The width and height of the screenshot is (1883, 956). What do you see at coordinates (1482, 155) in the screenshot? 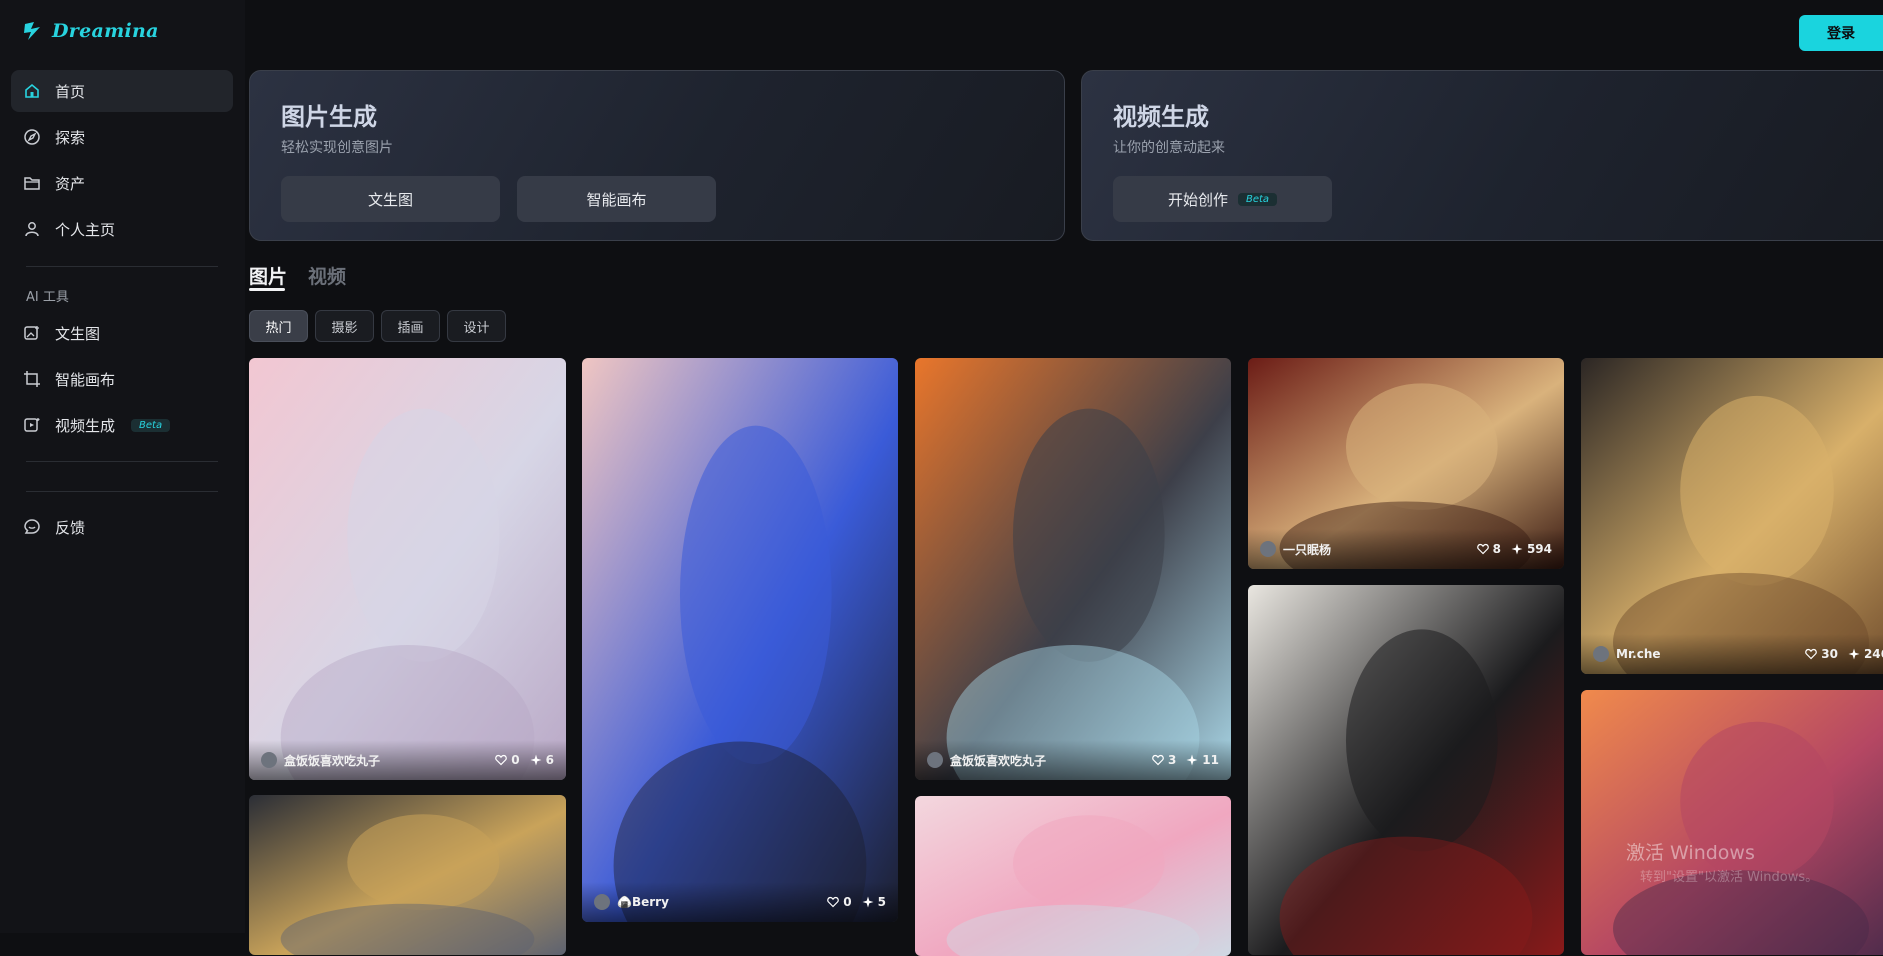
I see `video-generation-card: 视频生成 让你的创意动起来 开始创作 Beta` at bounding box center [1482, 155].